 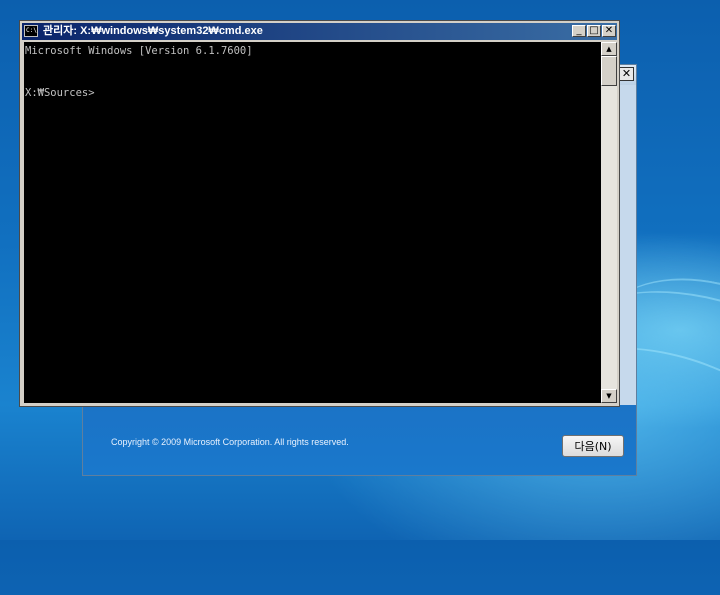 I want to click on maximize-button: □, so click(x=594, y=31).